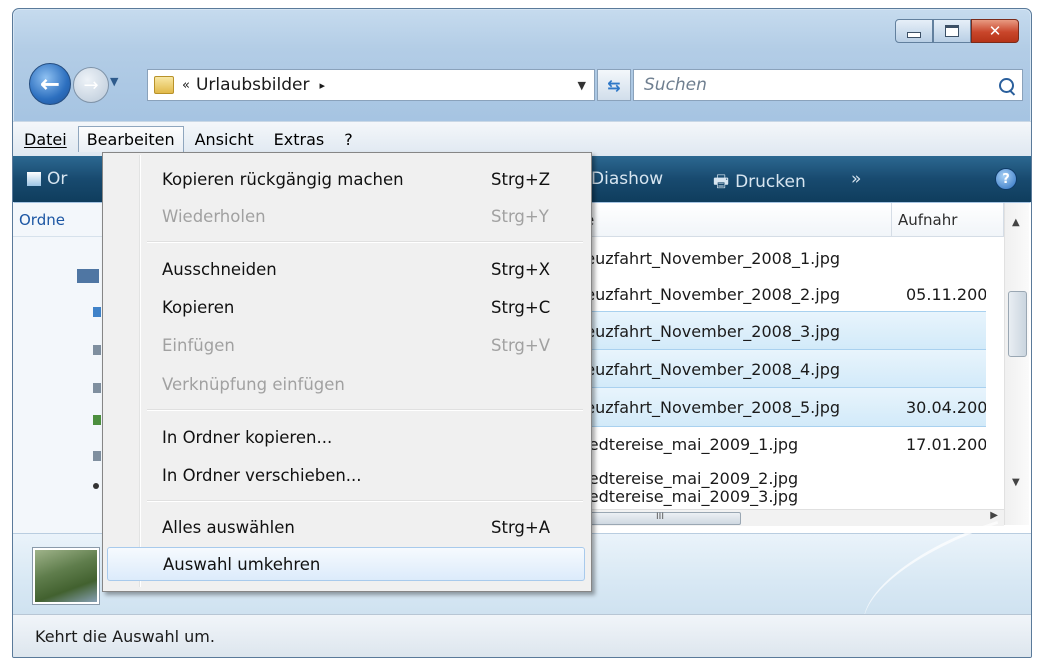 This screenshot has width=1038, height=659. Describe the element at coordinates (995, 31) in the screenshot. I see `close-button: ✕` at that location.